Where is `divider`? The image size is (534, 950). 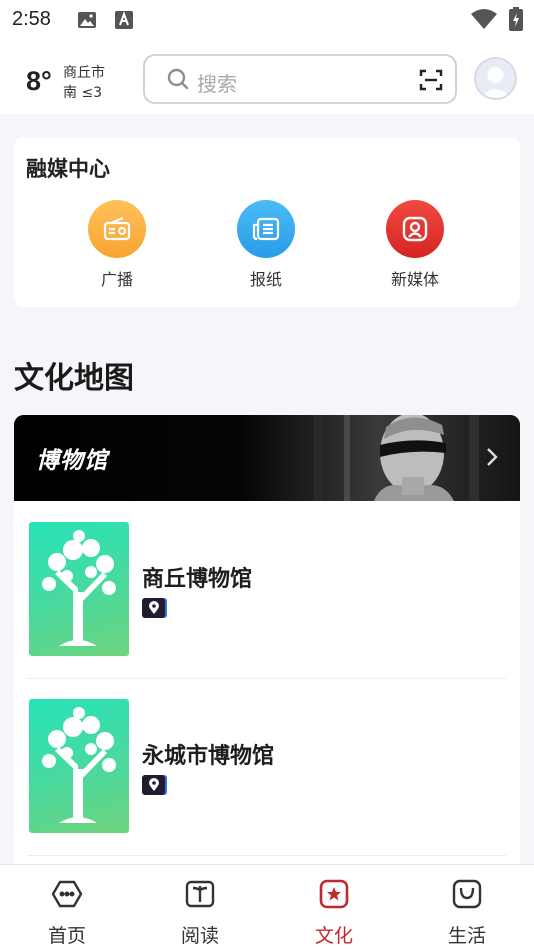
divider is located at coordinates (267, 855).